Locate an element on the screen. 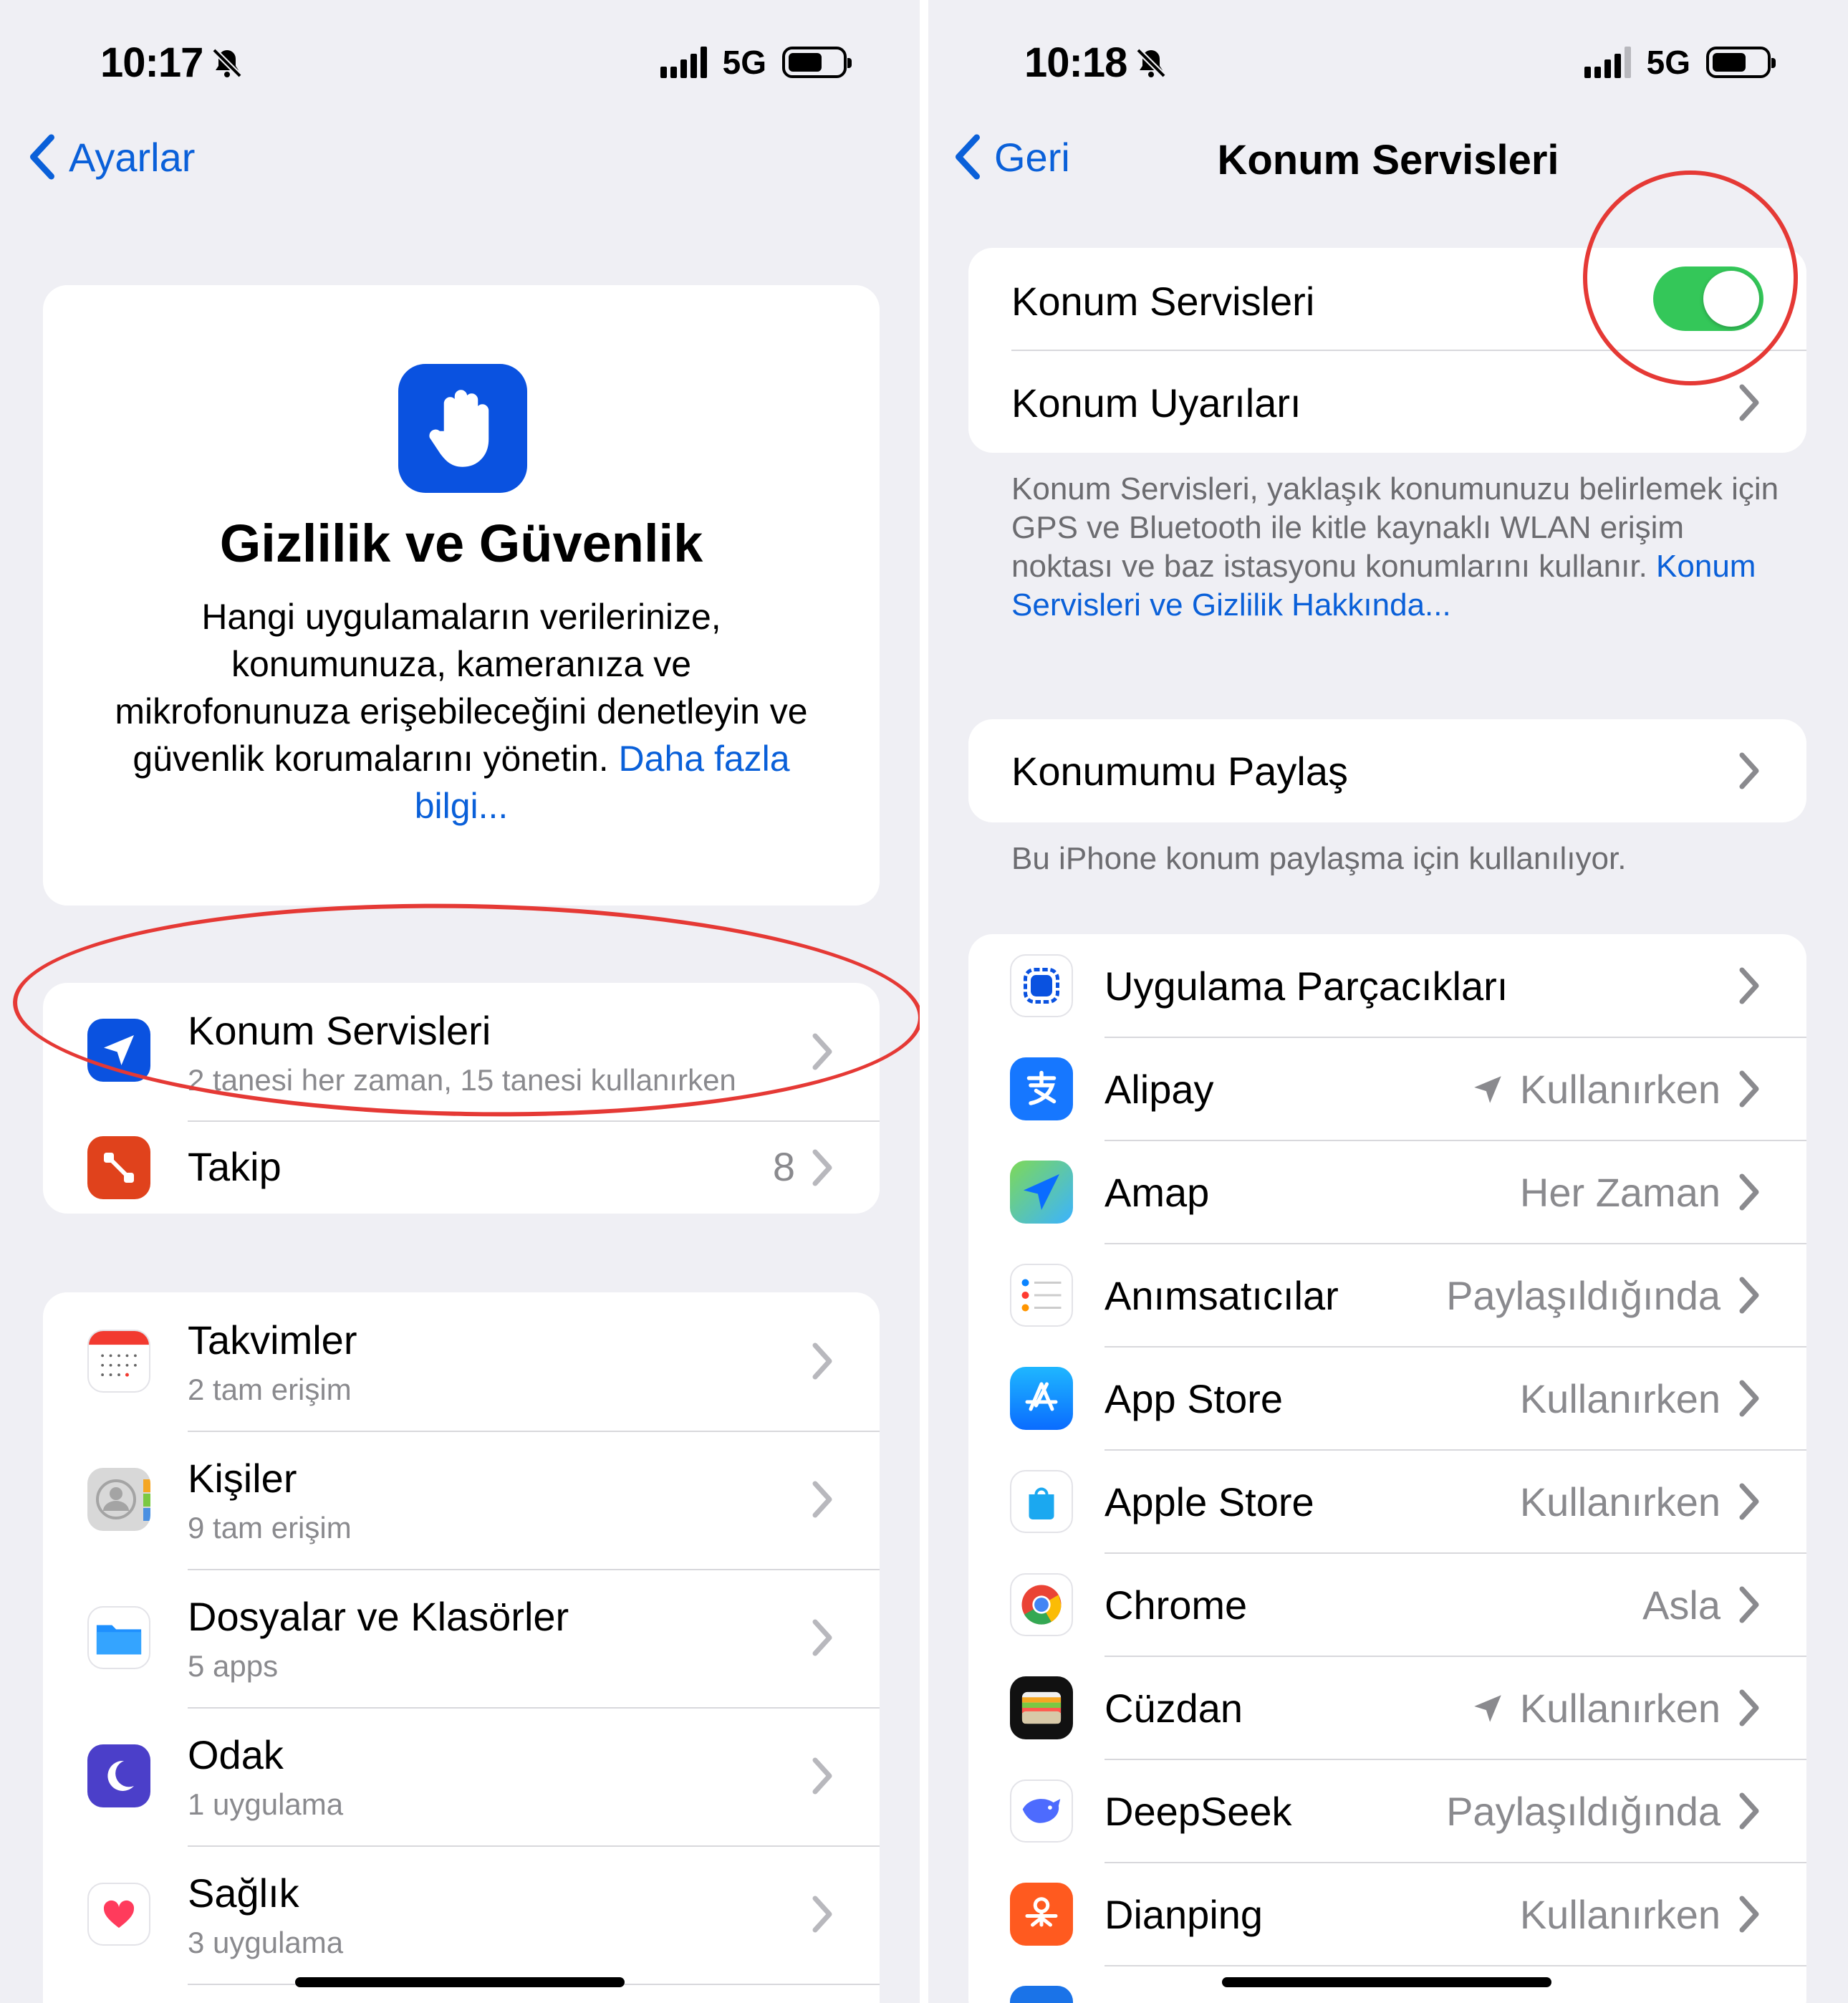 The height and width of the screenshot is (2003, 1848). row-title: Takvimler is located at coordinates (272, 1340).